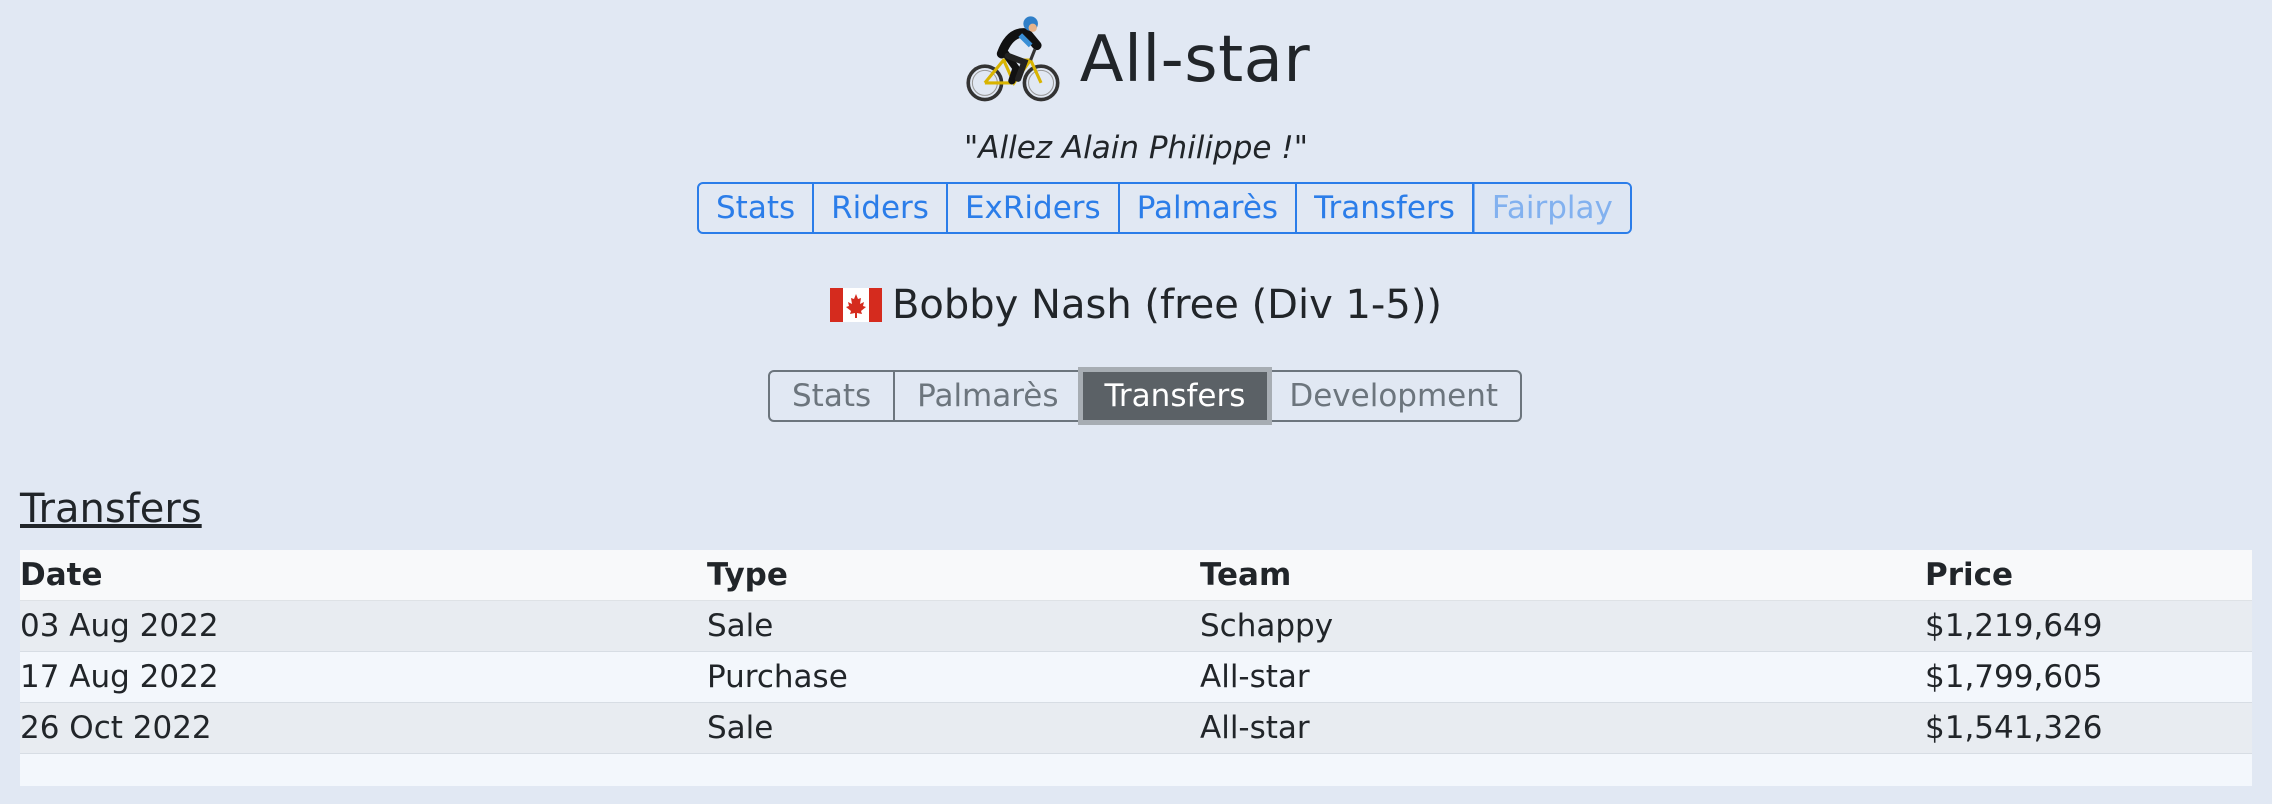 This screenshot has height=804, width=2272. Describe the element at coordinates (855, 305) in the screenshot. I see `canada-flag-icon` at that location.